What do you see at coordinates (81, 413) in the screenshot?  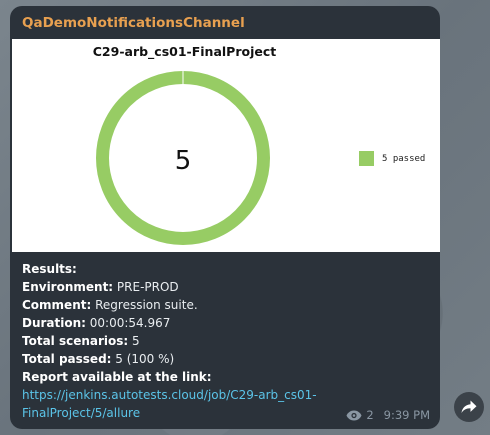 I see `report-link-line2: FinalProject/5/allure` at bounding box center [81, 413].